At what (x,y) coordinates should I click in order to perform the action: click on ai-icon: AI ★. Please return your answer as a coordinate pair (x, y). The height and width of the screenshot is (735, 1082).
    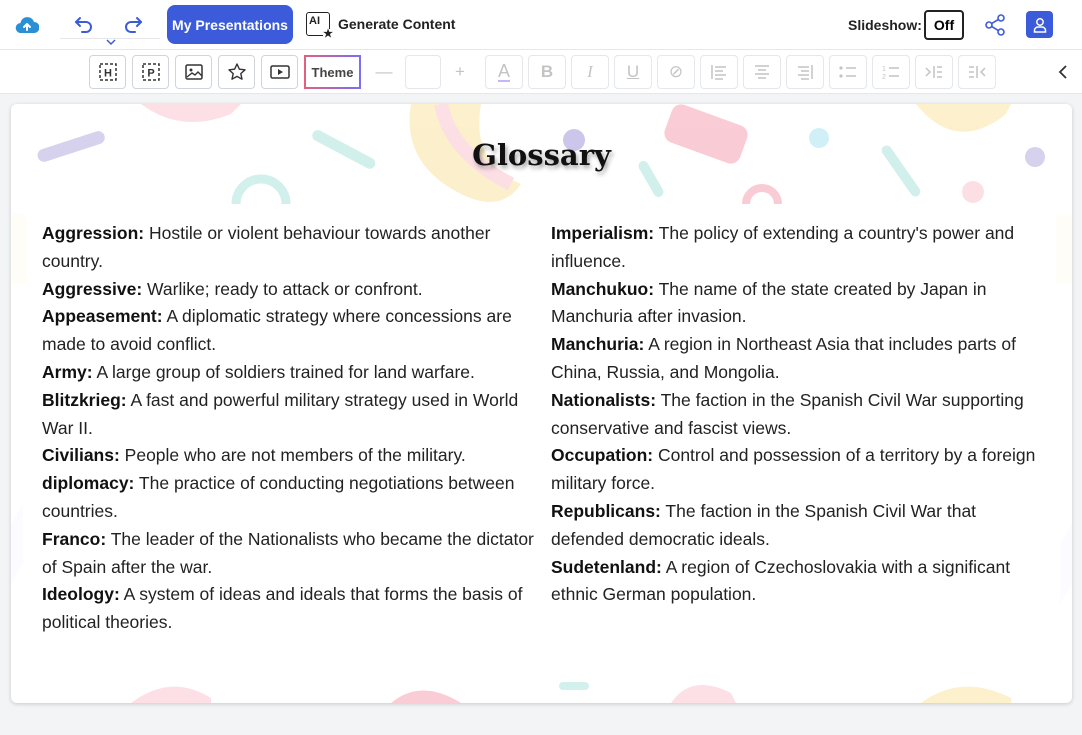
    Looking at the image, I should click on (319, 26).